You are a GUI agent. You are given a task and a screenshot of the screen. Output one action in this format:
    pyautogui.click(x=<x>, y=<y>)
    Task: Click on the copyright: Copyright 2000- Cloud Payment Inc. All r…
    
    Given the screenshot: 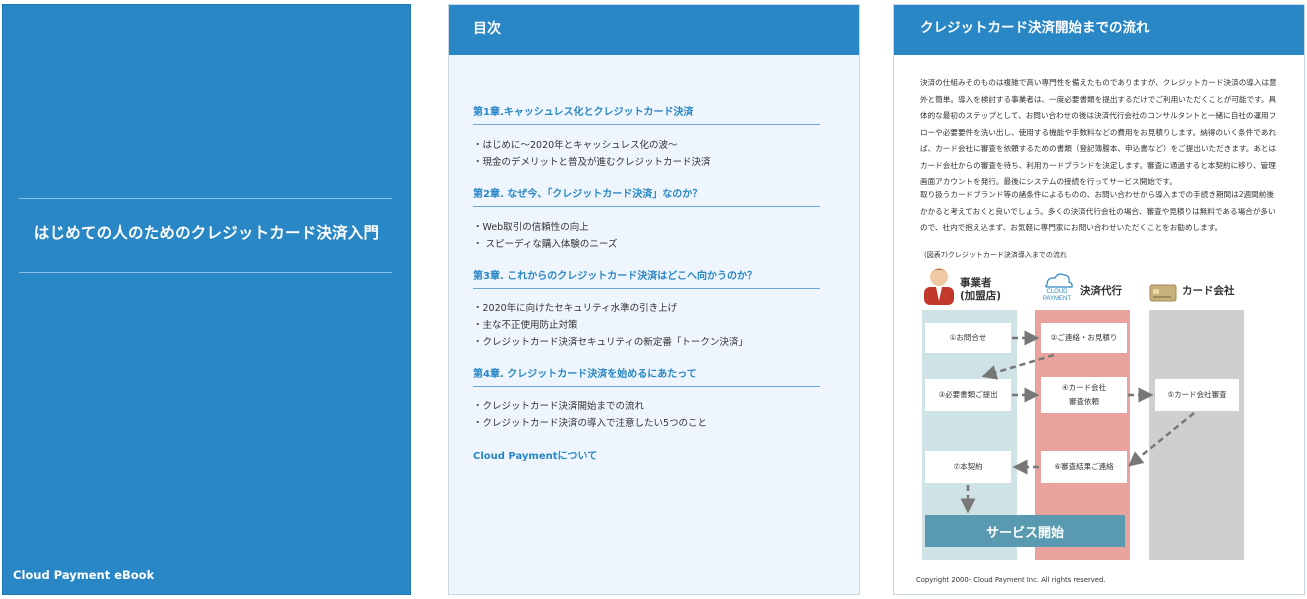 What is the action you would take?
    pyautogui.click(x=1011, y=580)
    